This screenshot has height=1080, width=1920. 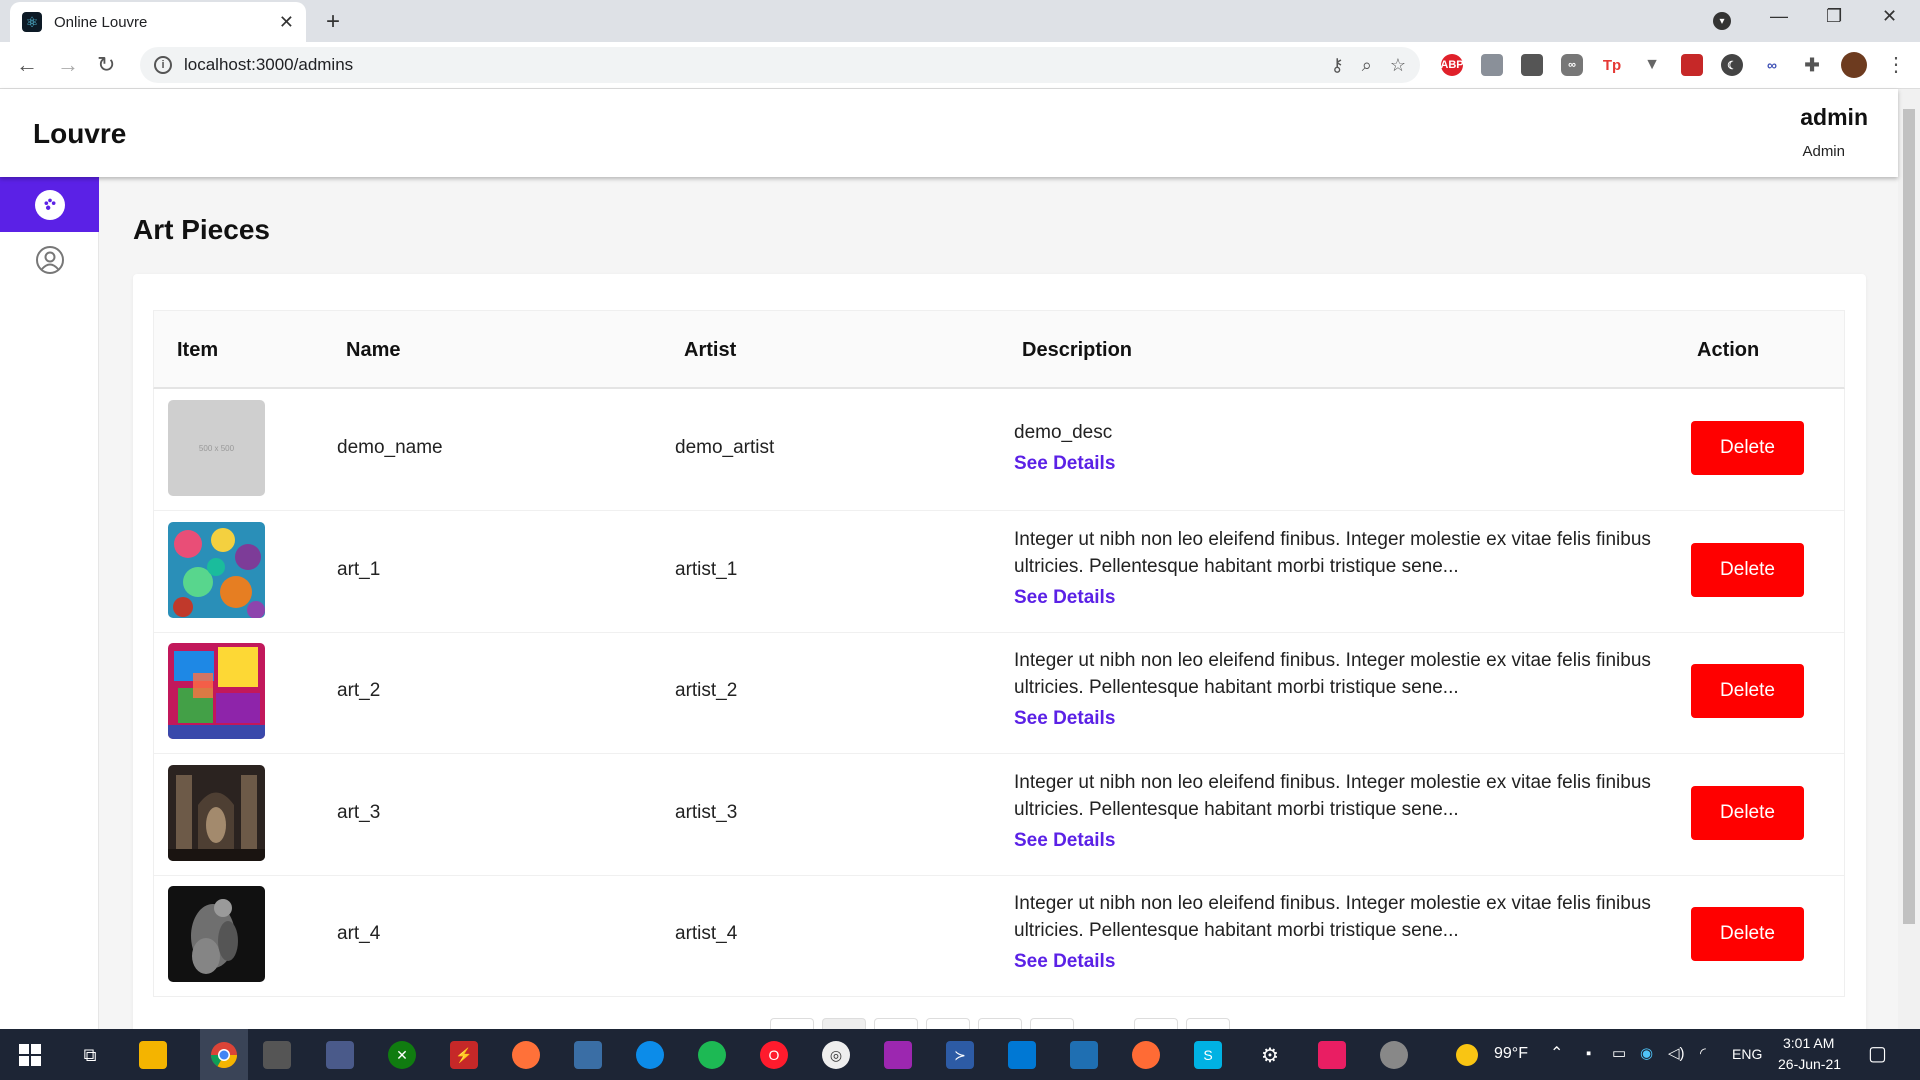 I want to click on spotify-icon, so click(x=712, y=1055).